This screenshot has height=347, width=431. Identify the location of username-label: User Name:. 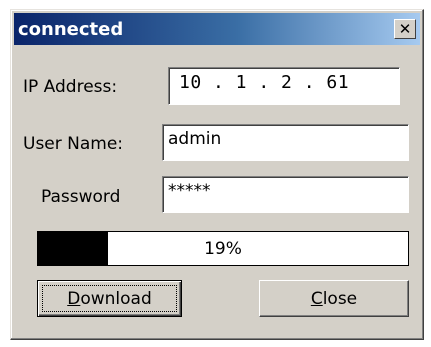
(73, 144).